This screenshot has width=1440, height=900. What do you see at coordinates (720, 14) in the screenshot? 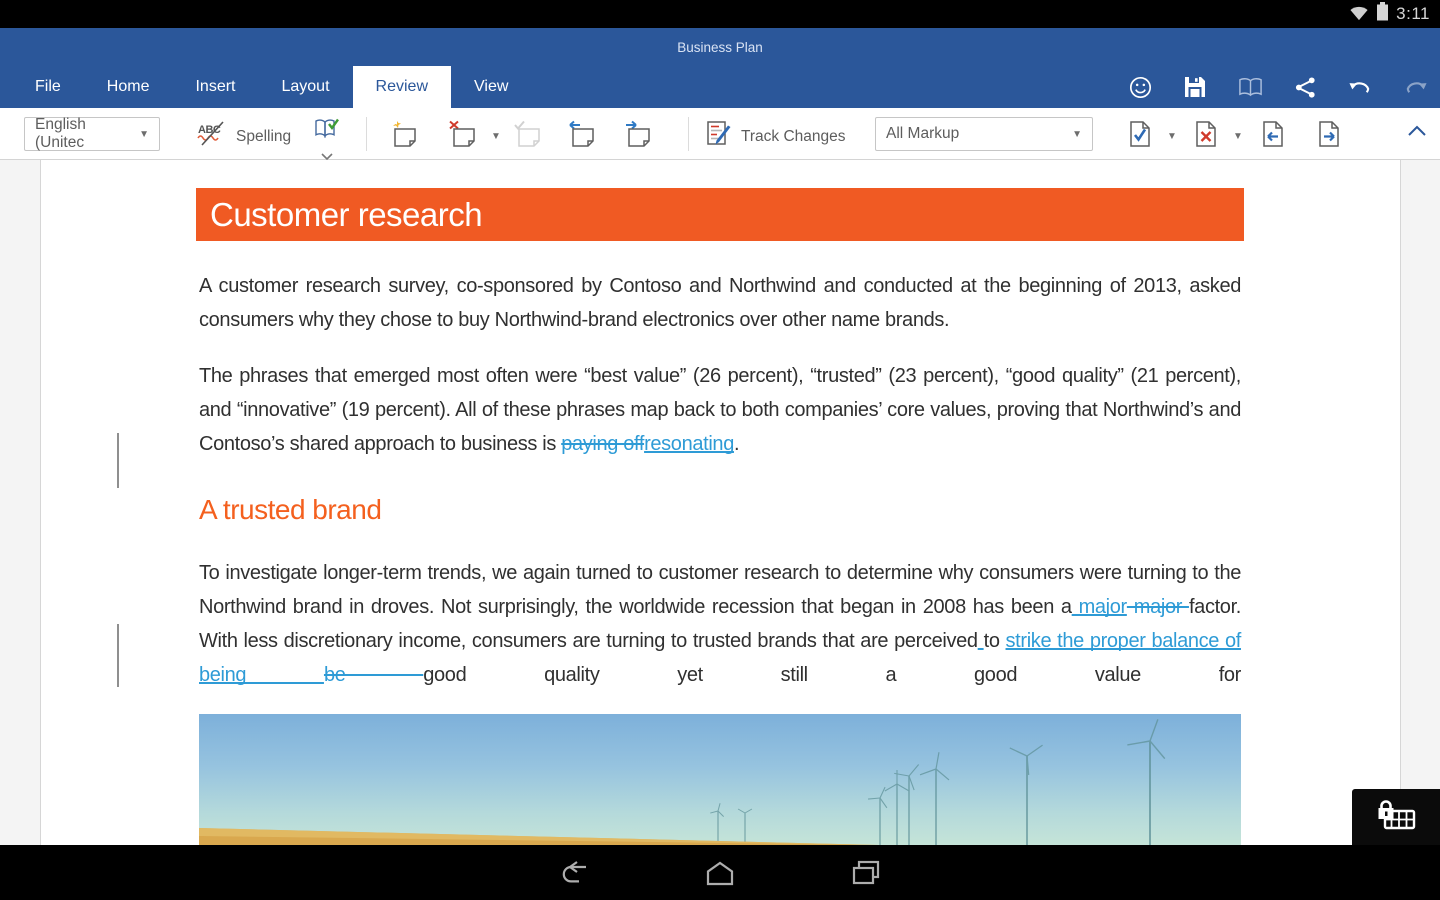
I see `android-status-bar: 3:11` at bounding box center [720, 14].